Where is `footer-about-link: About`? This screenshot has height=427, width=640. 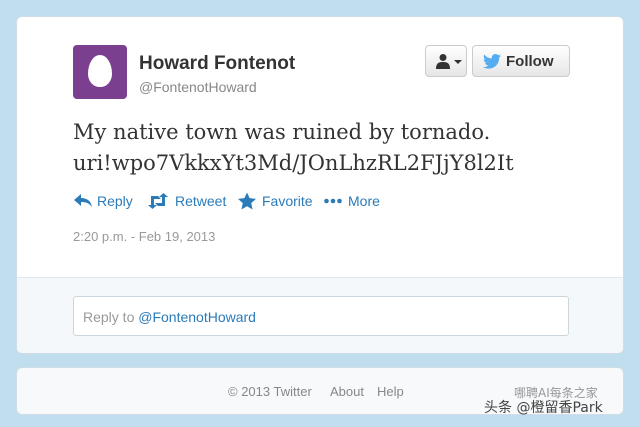
footer-about-link: About is located at coordinates (347, 391).